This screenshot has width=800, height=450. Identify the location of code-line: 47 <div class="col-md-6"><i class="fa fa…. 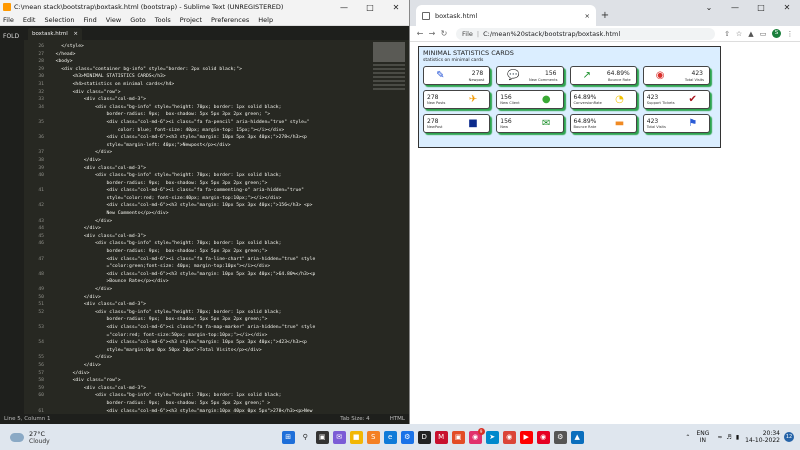
(196, 260).